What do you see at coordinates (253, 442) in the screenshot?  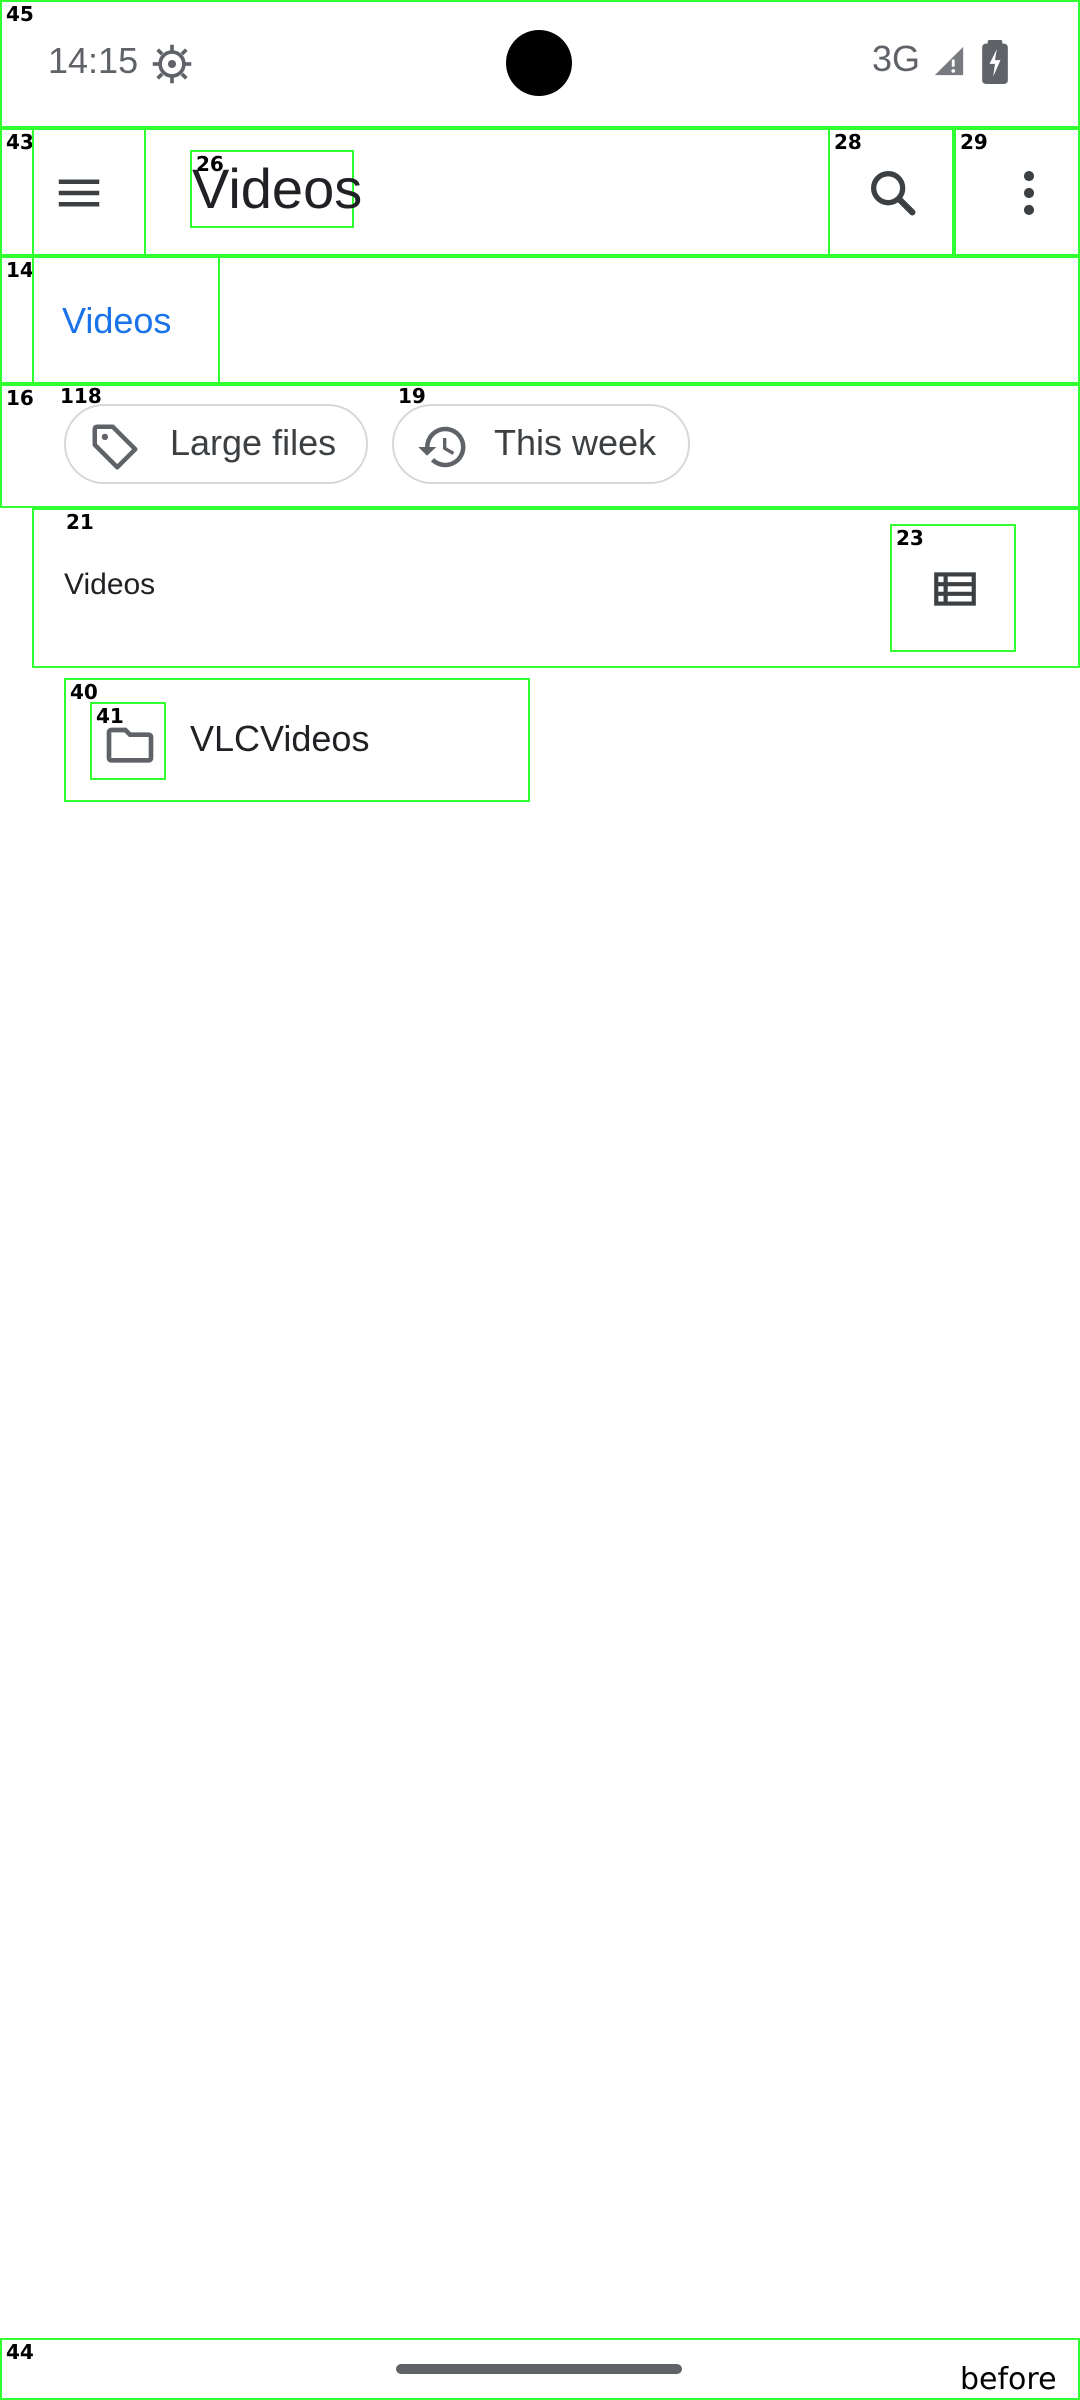 I see `chip-large-files-label: Large files` at bounding box center [253, 442].